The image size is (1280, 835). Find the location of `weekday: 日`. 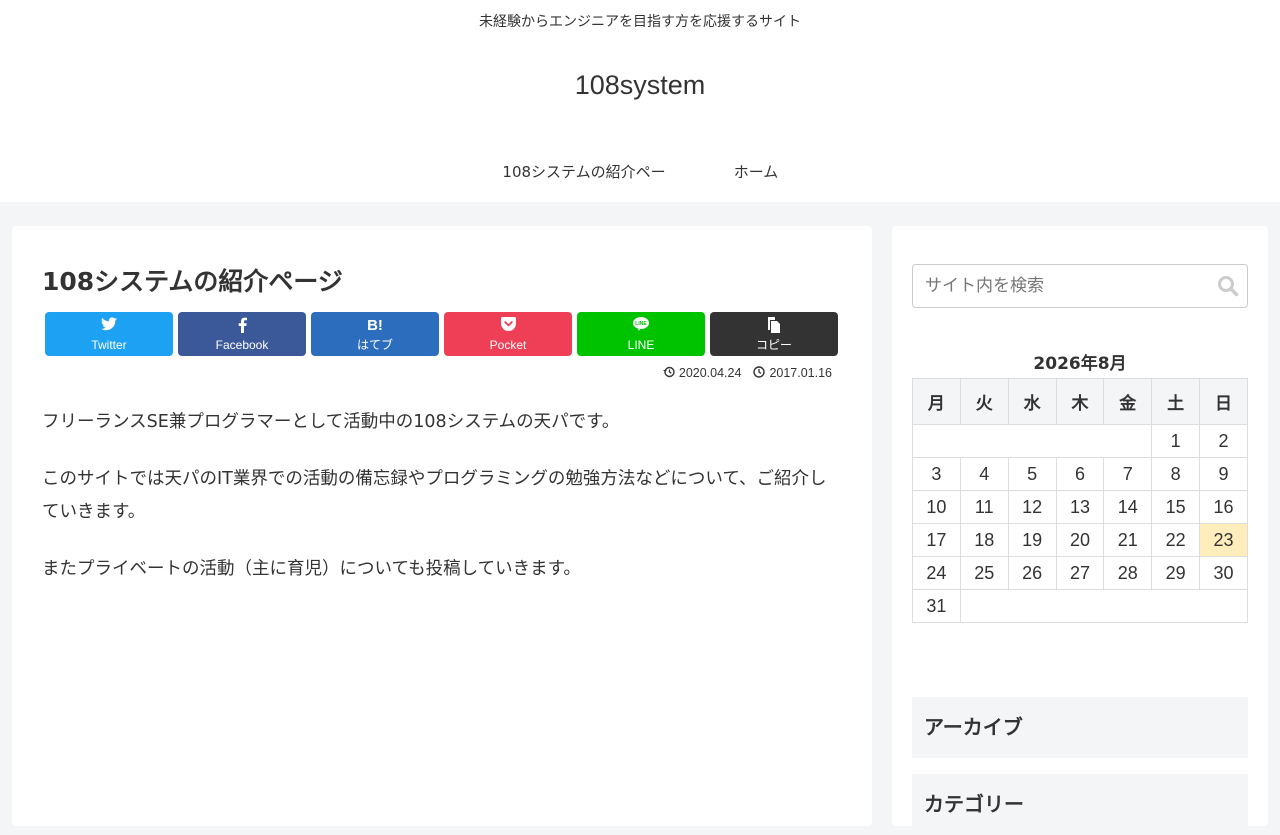

weekday: 日 is located at coordinates (1223, 401).